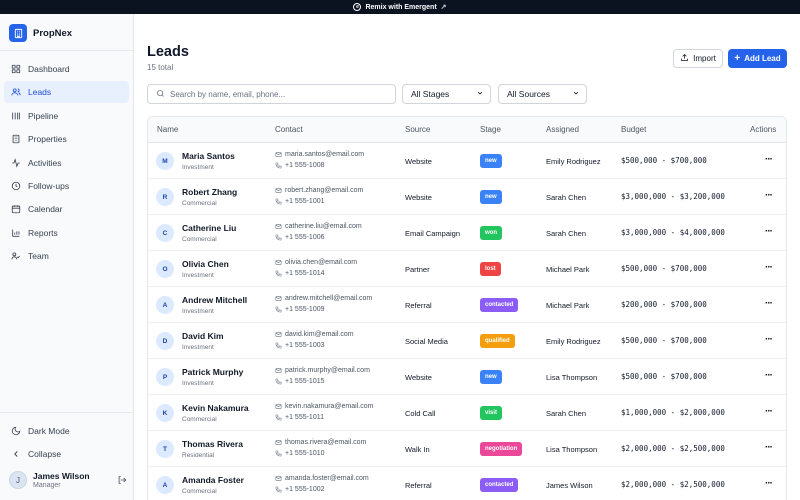  What do you see at coordinates (491, 233) in the screenshot?
I see `stage-badge: won` at bounding box center [491, 233].